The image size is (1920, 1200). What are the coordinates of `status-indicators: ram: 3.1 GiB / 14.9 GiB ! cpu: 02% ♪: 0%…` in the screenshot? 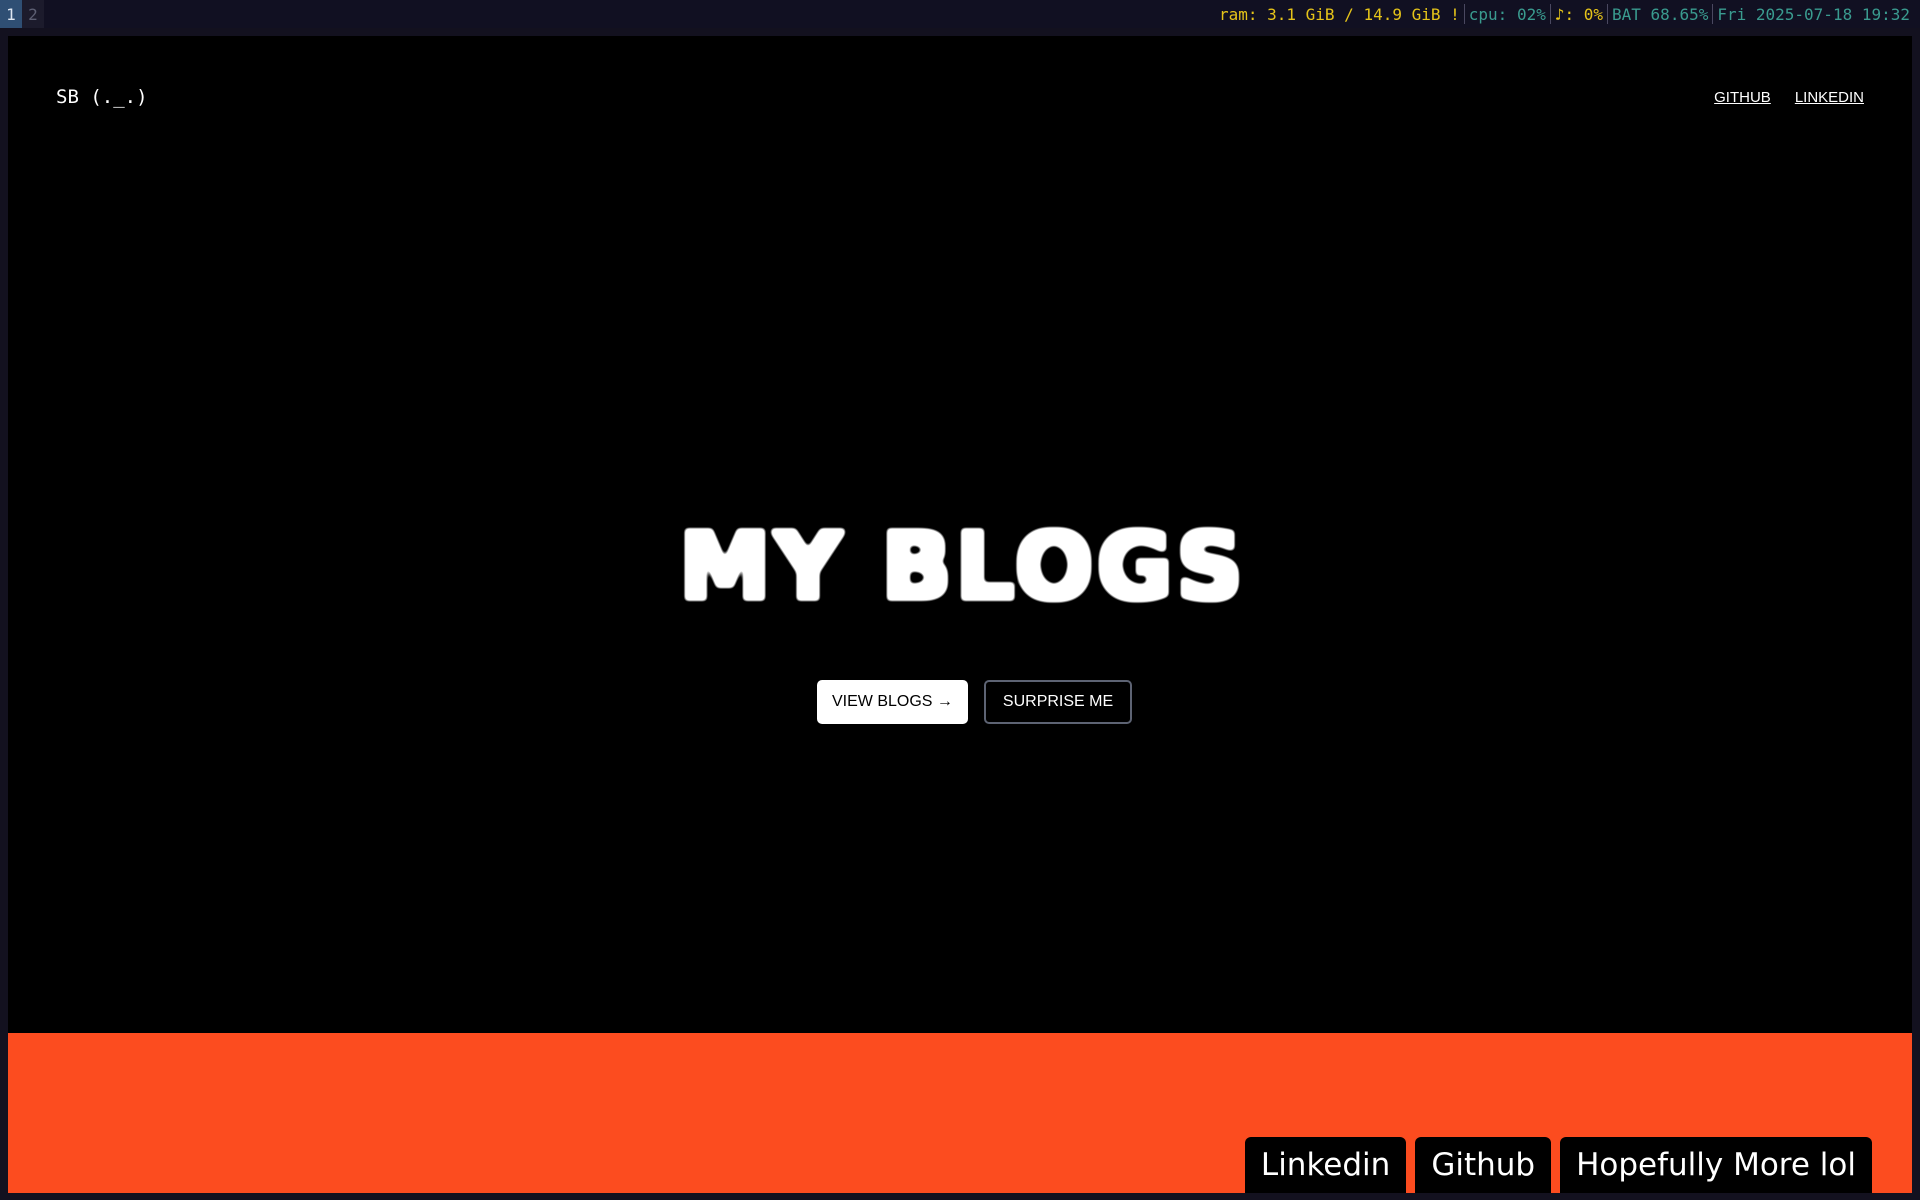 It's located at (1567, 14).